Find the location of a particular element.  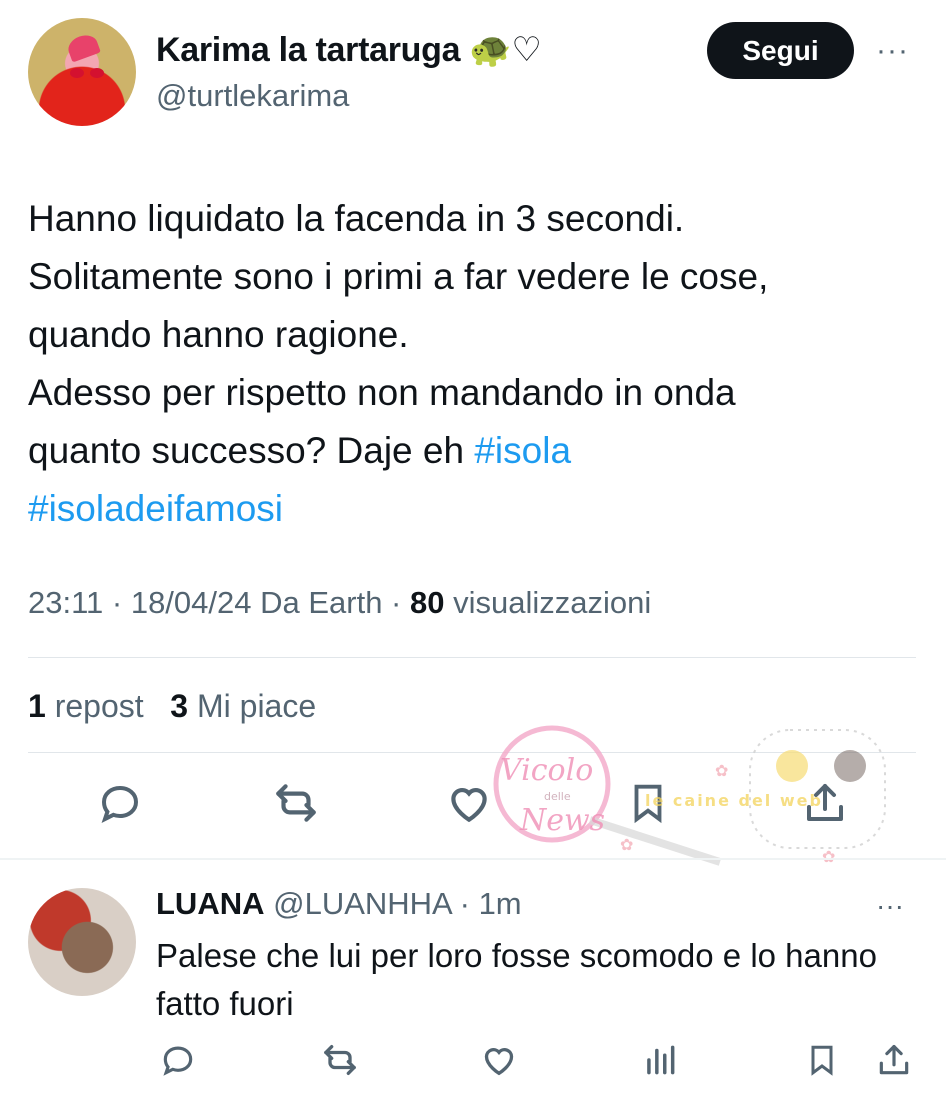

tweet-text-line: Hanno liquidato la facenda in 3 secondi. is located at coordinates (356, 218).